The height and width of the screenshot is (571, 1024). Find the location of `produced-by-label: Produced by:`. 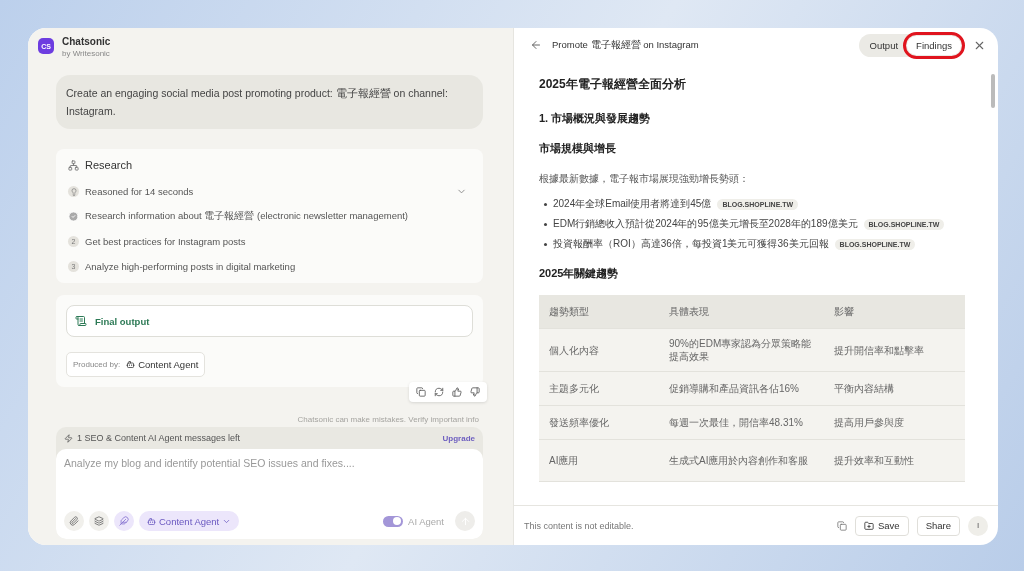

produced-by-label: Produced by: is located at coordinates (97, 364).